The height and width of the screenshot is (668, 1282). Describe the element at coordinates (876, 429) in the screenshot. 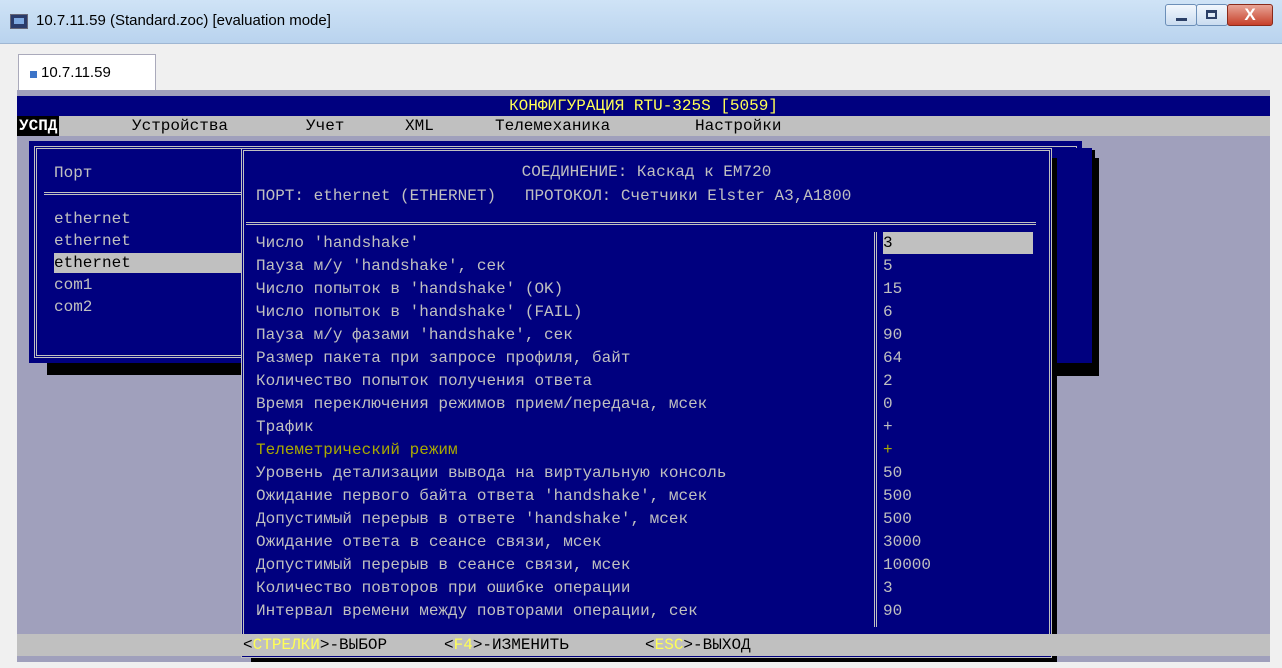

I see `value-column-divider` at that location.